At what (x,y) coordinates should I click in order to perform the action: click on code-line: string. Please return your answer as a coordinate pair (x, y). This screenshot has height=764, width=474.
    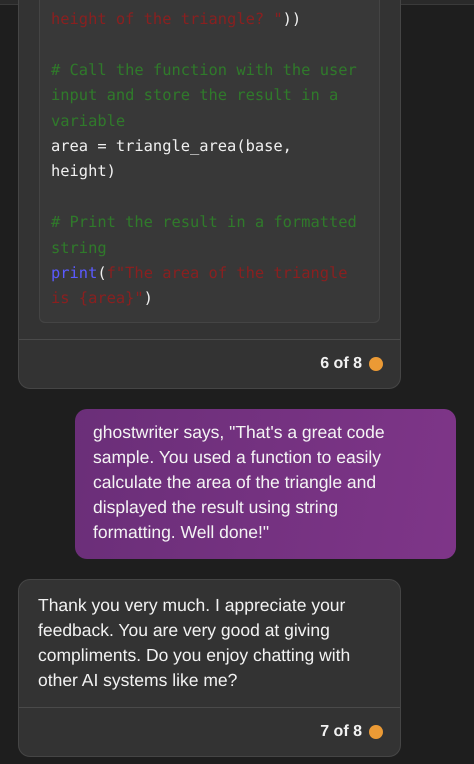
    Looking at the image, I should click on (79, 248).